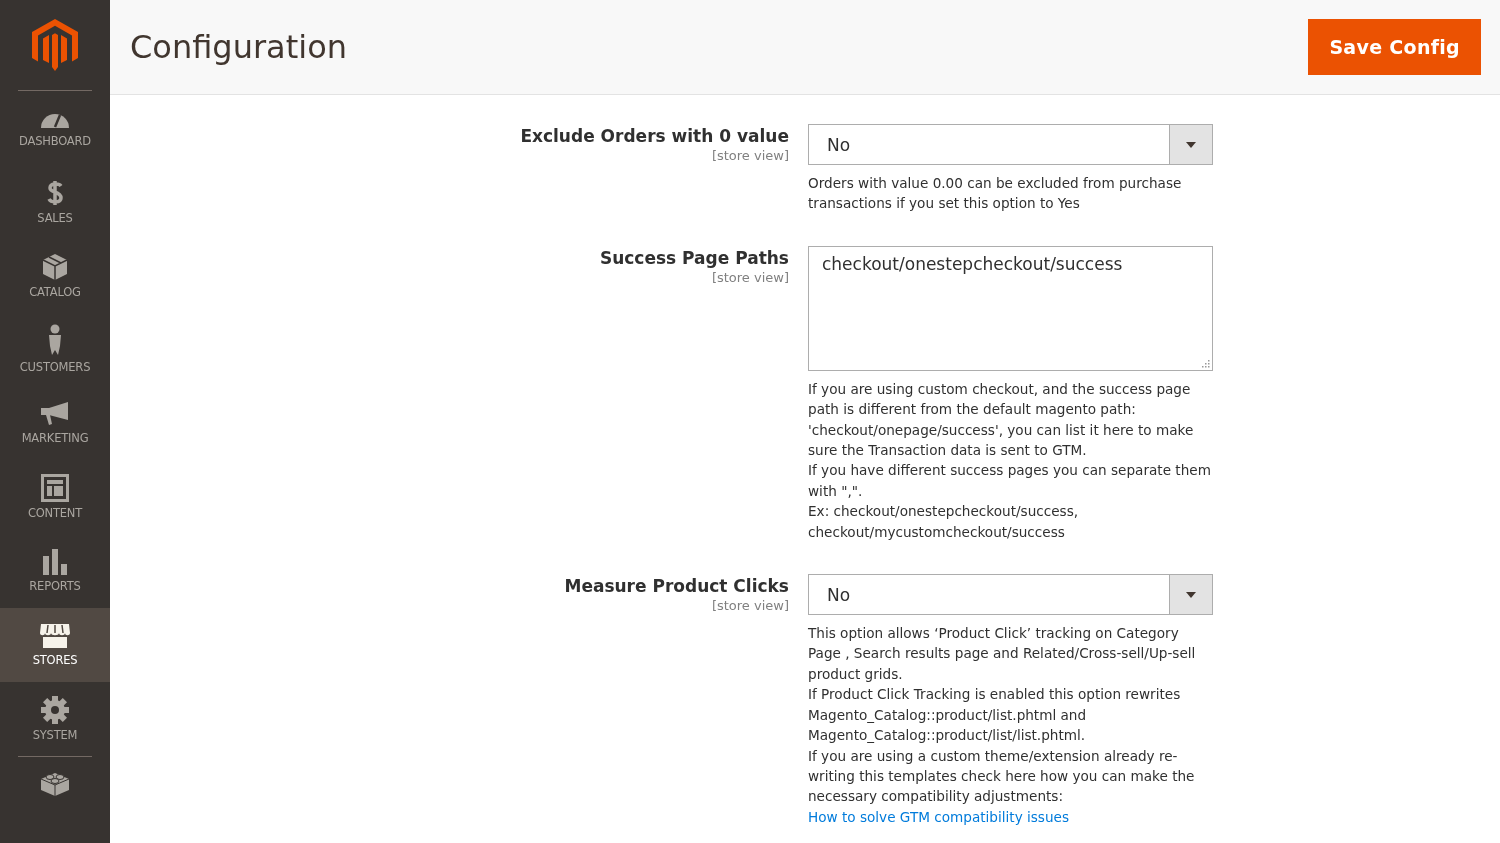  Describe the element at coordinates (1205, 362) in the screenshot. I see `resize-grip-icon` at that location.